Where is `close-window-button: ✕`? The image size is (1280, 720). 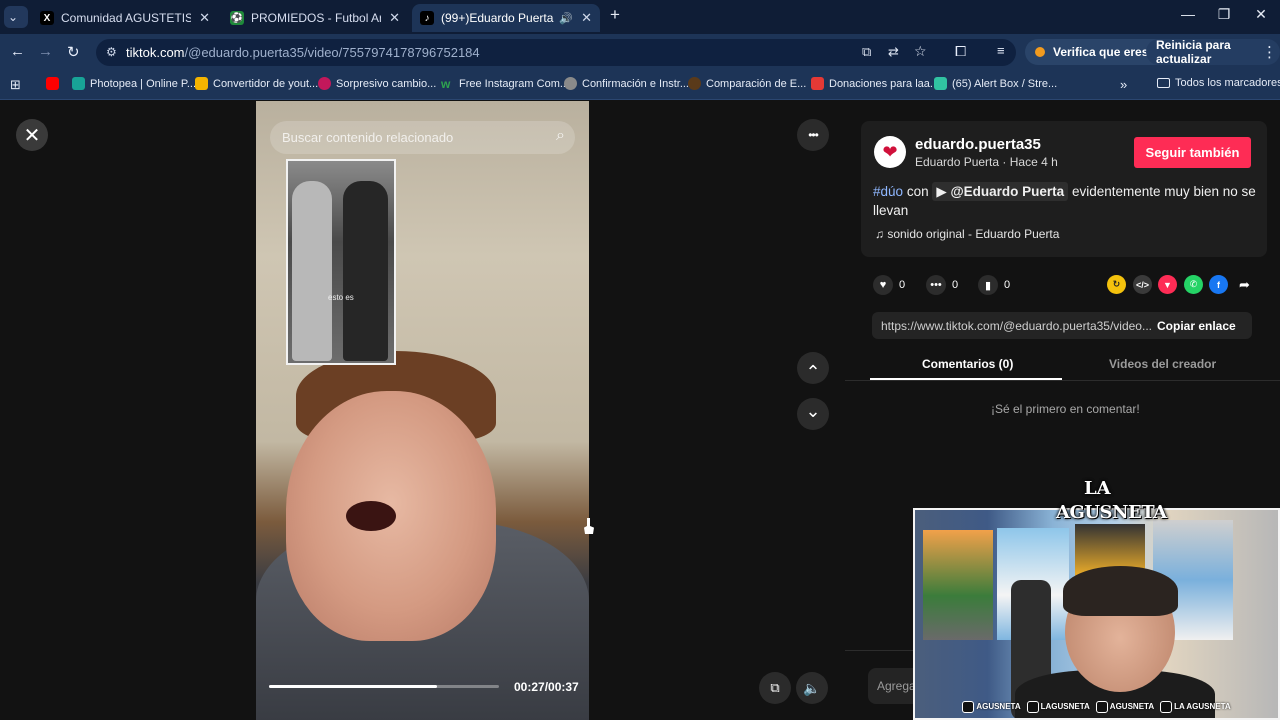 close-window-button: ✕ is located at coordinates (1261, 14).